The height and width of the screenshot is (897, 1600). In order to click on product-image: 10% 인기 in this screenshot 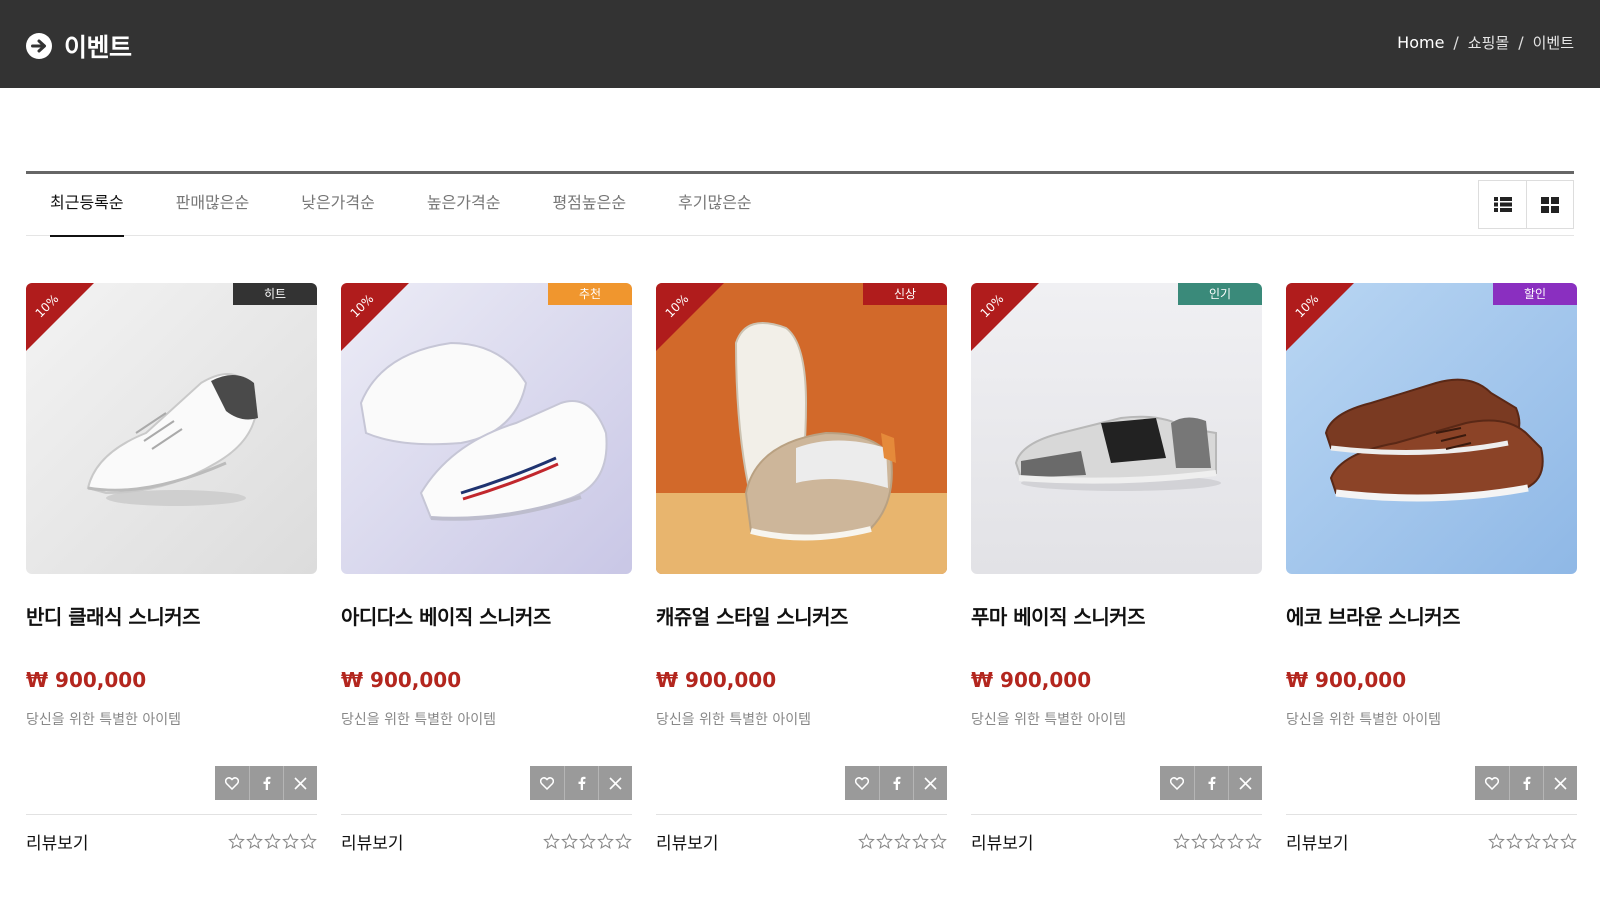, I will do `click(1116, 428)`.